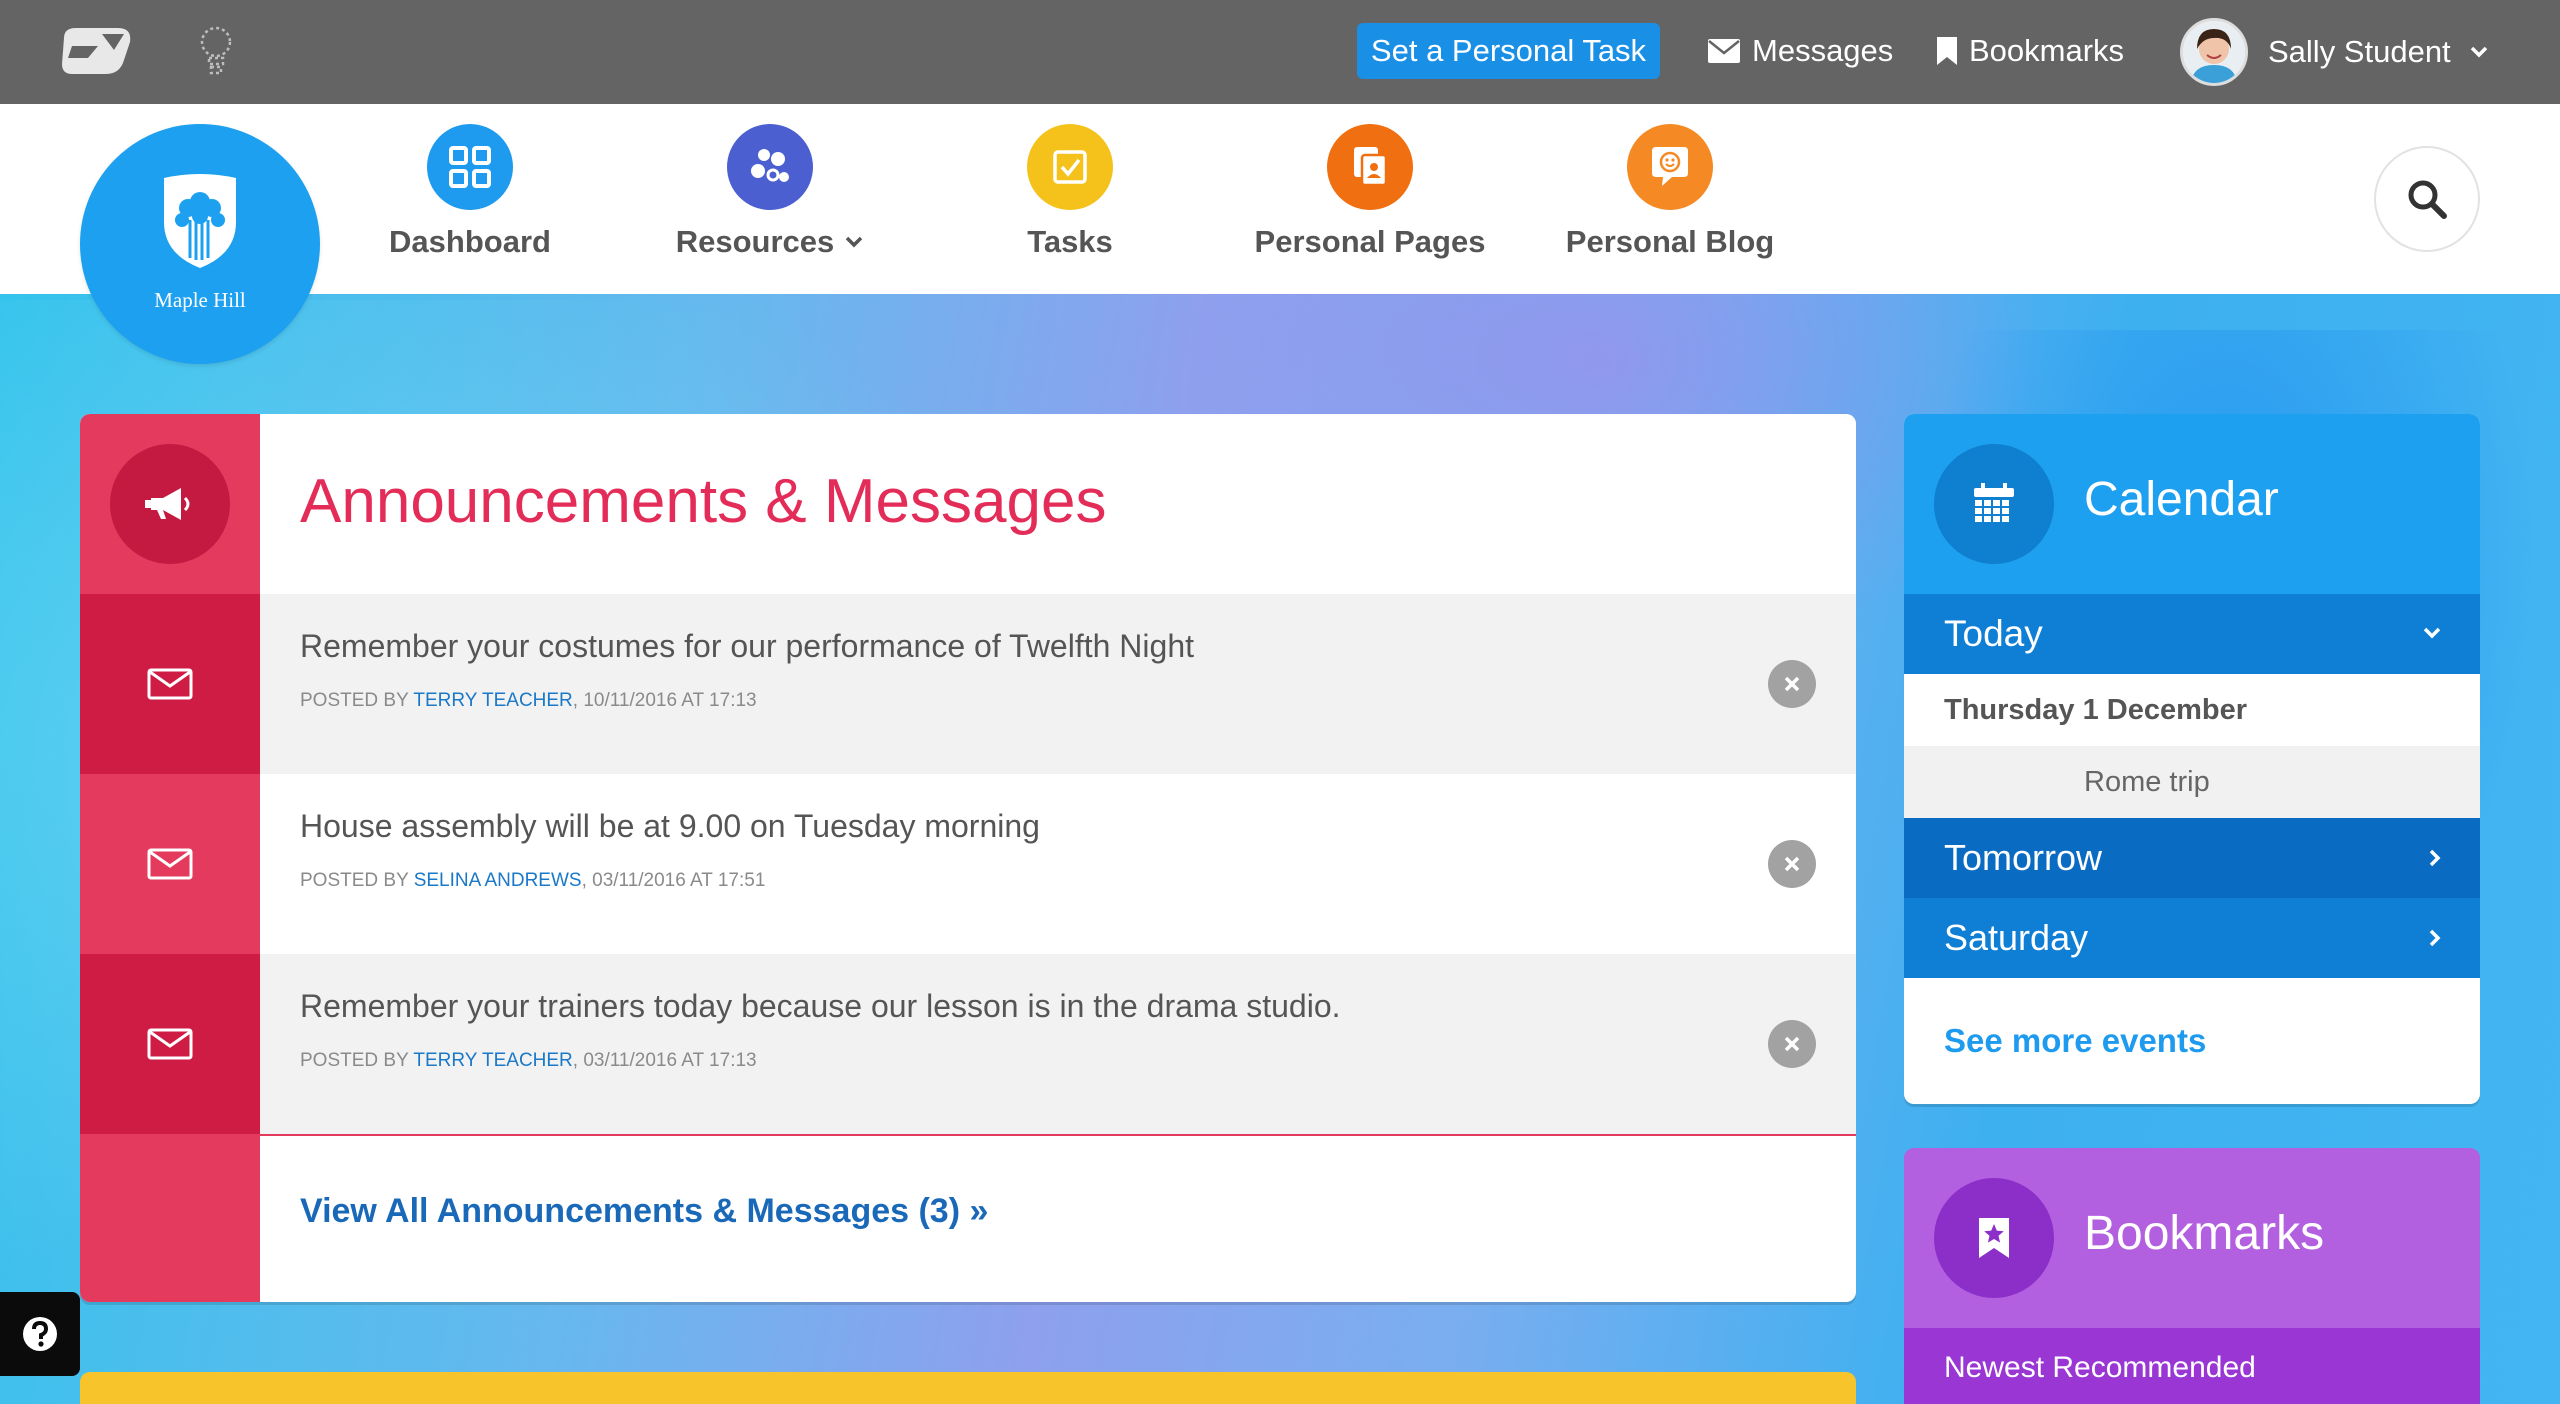 Image resolution: width=2560 pixels, height=1404 pixels. What do you see at coordinates (1947, 51) in the screenshot?
I see `bookmark-icon` at bounding box center [1947, 51].